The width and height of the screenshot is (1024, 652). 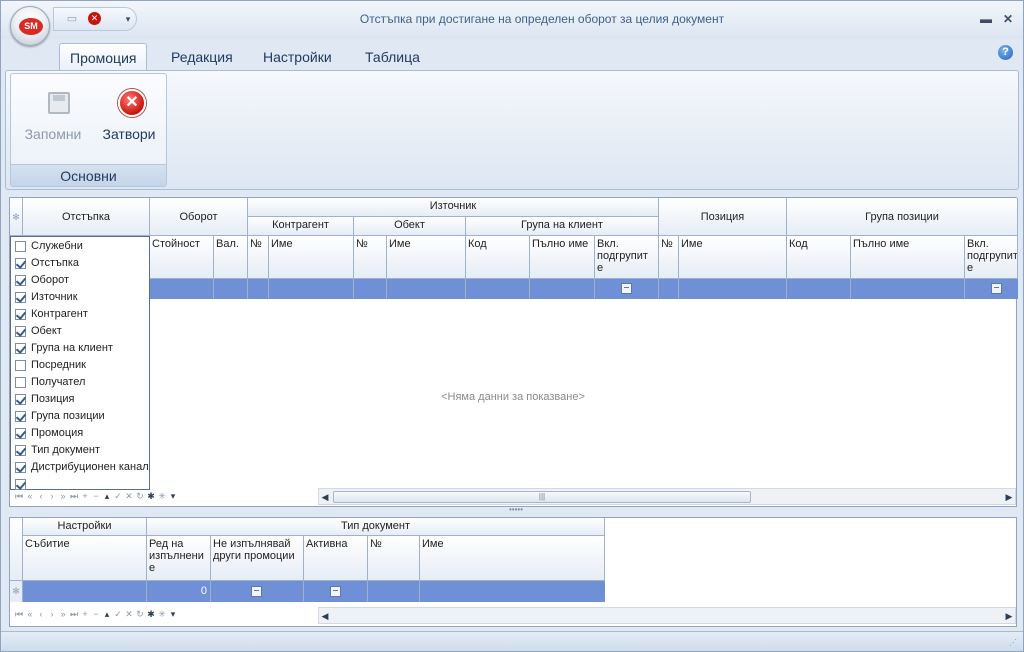 What do you see at coordinates (103, 57) in the screenshot?
I see `tab-promotion: Промоция` at bounding box center [103, 57].